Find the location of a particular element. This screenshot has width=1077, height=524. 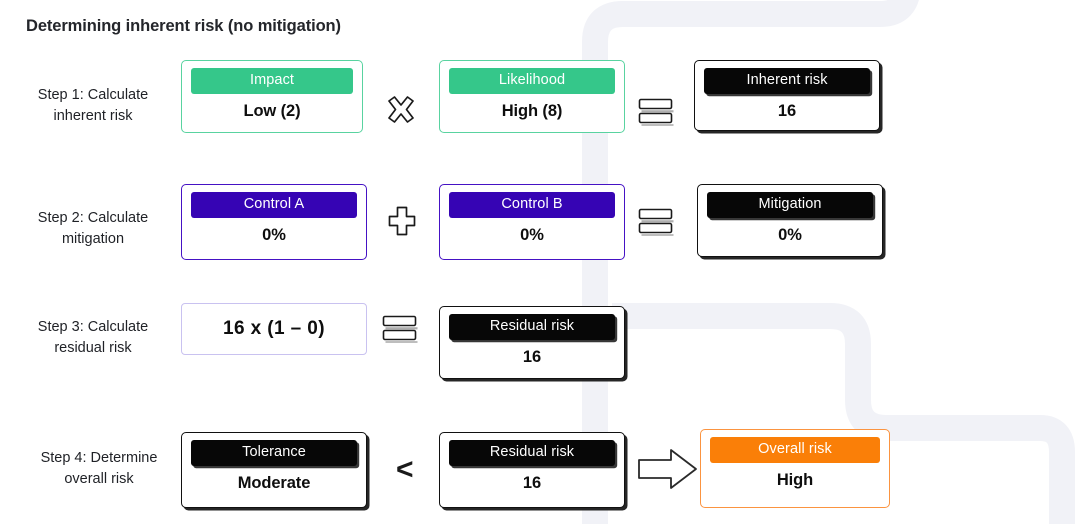

card-value-residual-risk-step4: 16 is located at coordinates (532, 482).